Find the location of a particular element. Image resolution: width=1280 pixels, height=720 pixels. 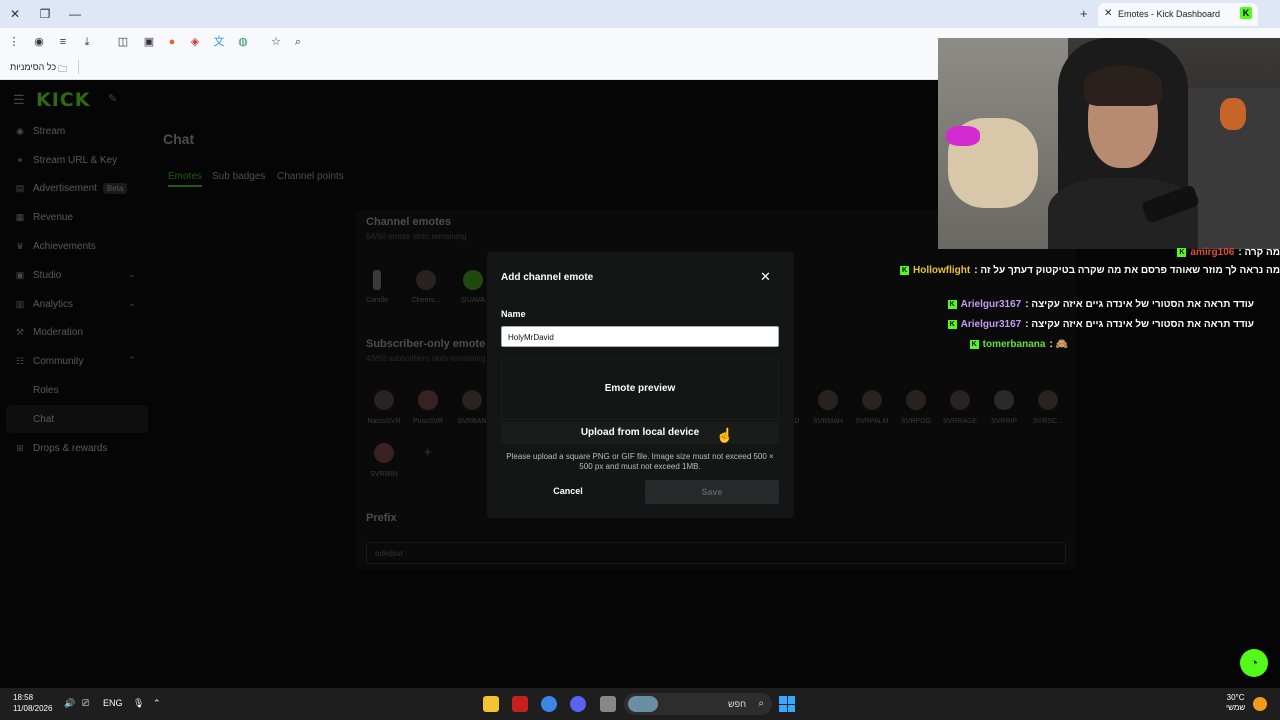

sidebar-item-stream-url: ⚭ Stream URL & Key is located at coordinates (65, 160).